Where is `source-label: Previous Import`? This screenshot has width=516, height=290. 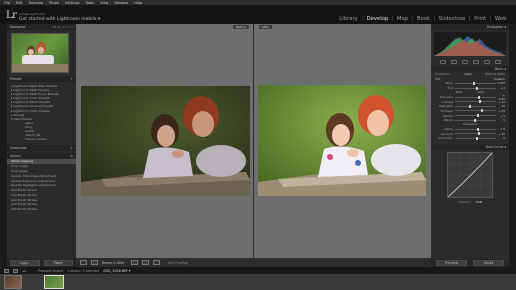
source-label: Previous Import is located at coordinates (50, 271).